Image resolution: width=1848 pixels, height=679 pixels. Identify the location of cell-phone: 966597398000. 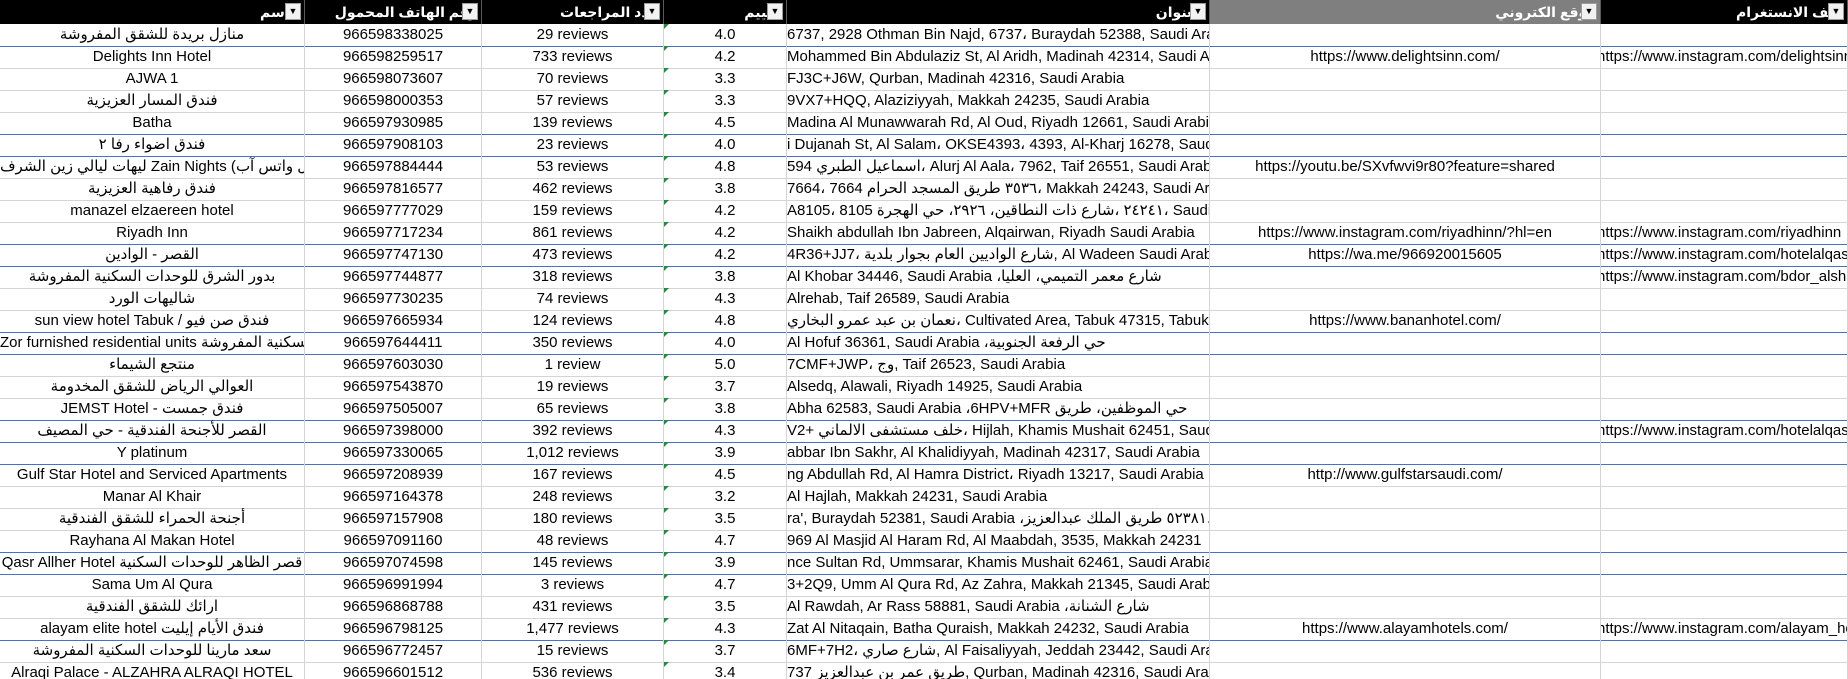
(393, 431).